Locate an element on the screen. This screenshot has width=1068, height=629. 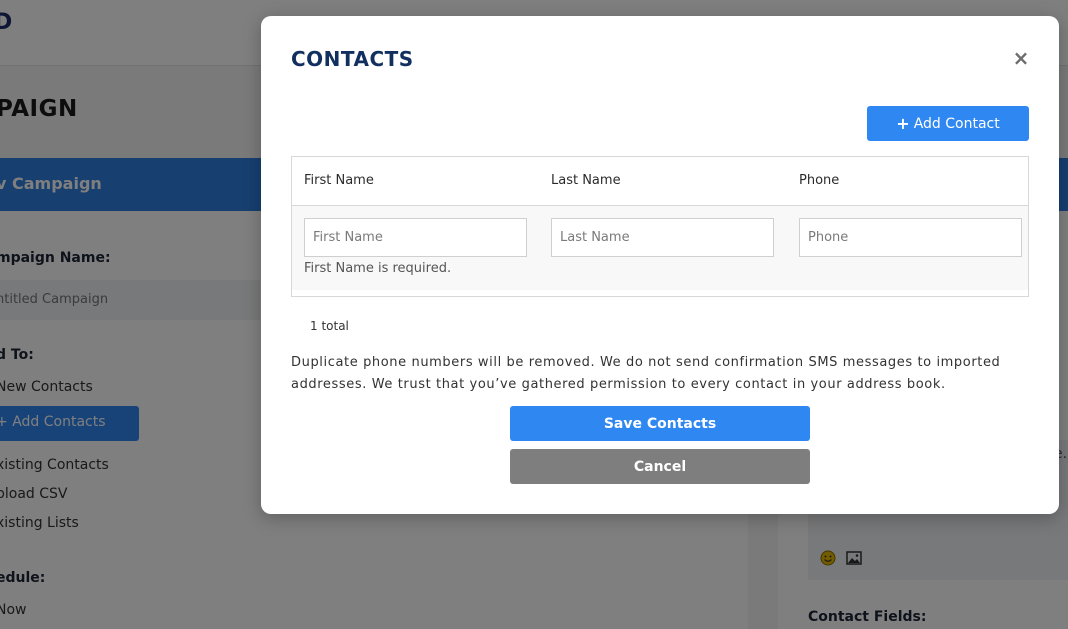
close-icon: × is located at coordinates (1021, 58).